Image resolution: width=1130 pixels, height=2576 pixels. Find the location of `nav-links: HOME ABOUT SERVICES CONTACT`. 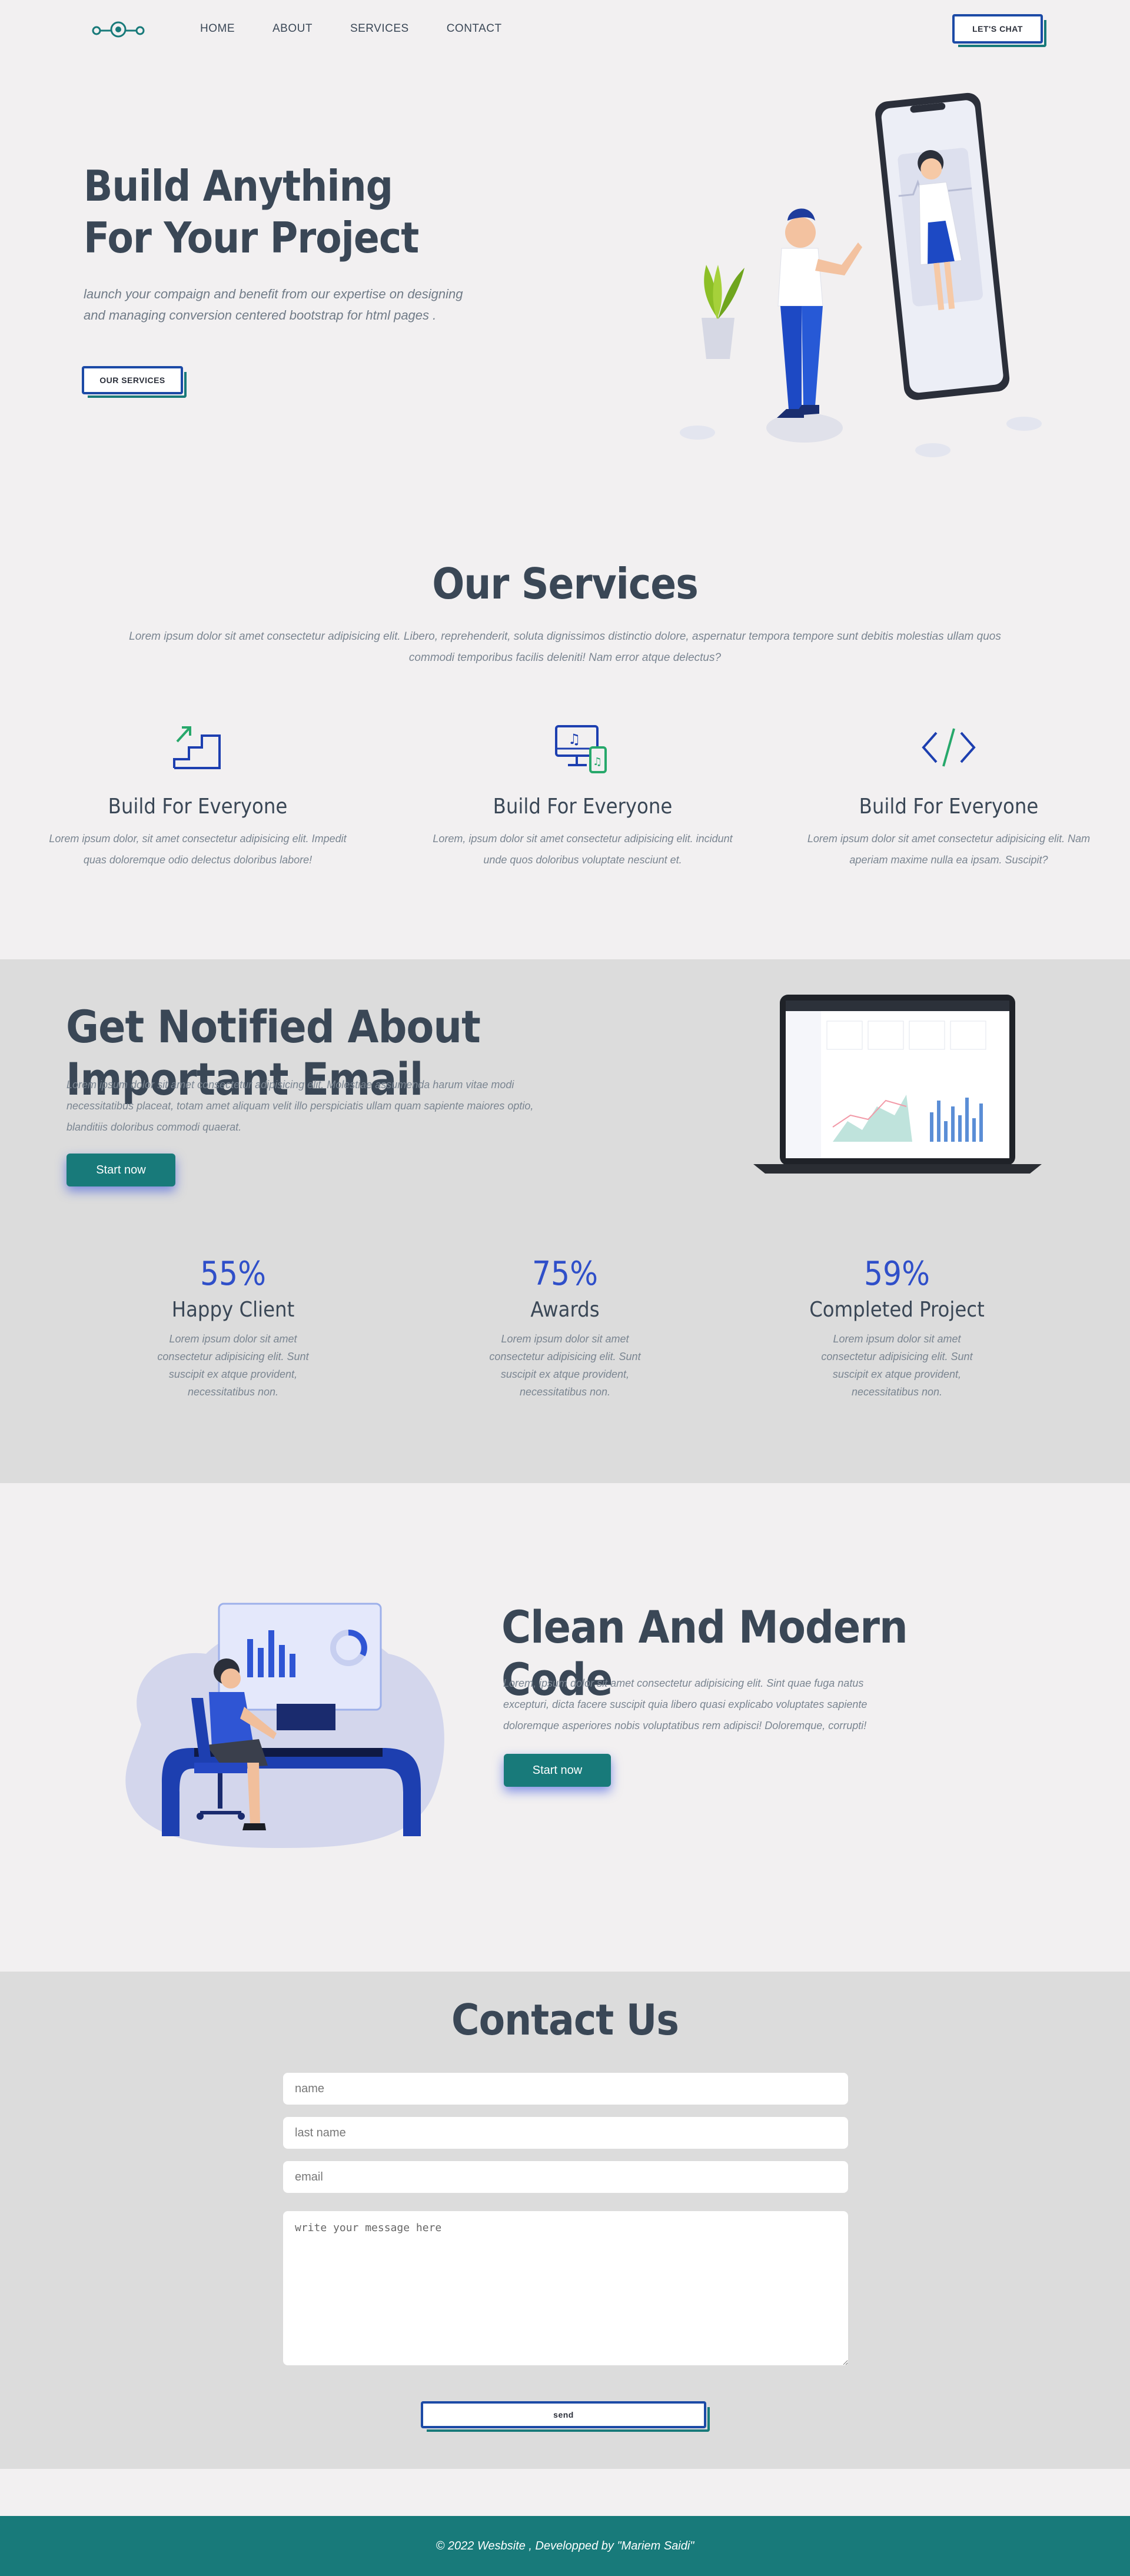

nav-links: HOME ABOUT SERVICES CONTACT is located at coordinates (370, 28).